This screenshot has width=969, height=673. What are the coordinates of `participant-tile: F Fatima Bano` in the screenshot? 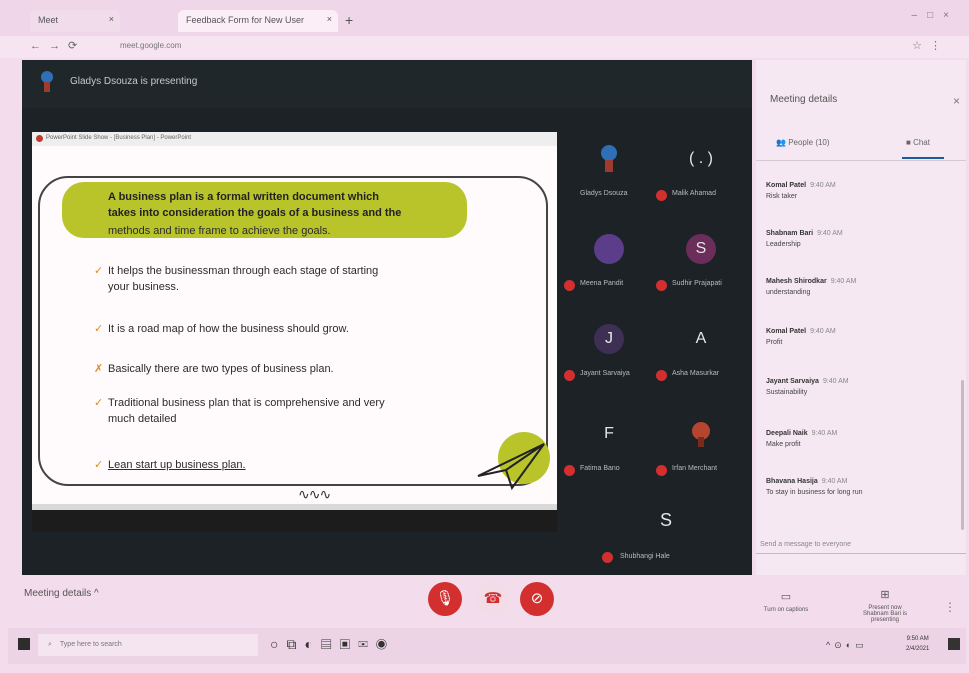 It's located at (610, 450).